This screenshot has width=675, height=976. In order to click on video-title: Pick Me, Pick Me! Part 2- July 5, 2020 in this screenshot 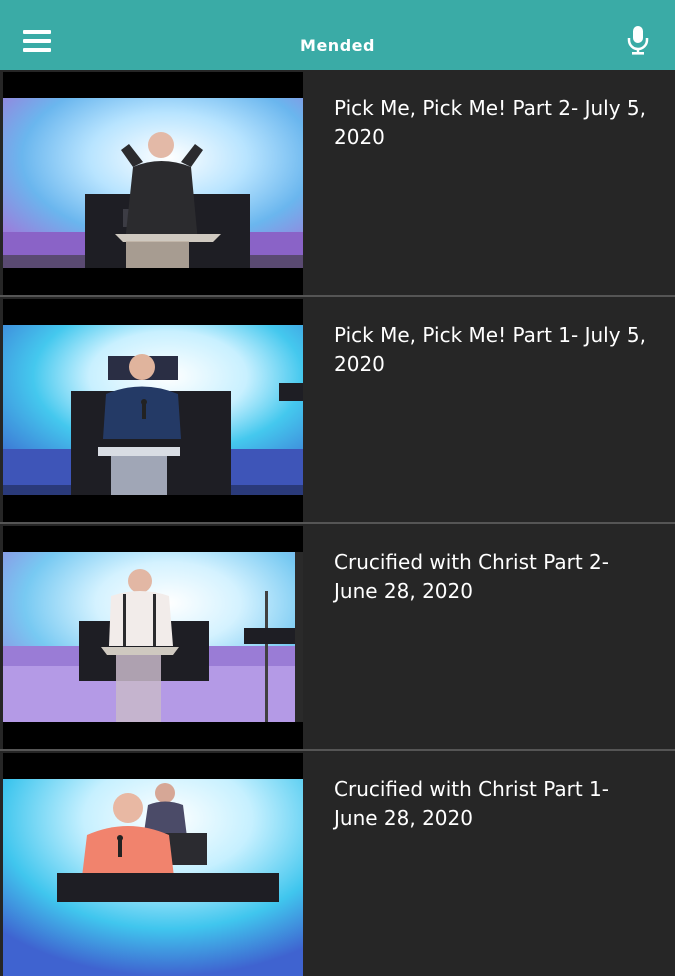, I will do `click(494, 123)`.